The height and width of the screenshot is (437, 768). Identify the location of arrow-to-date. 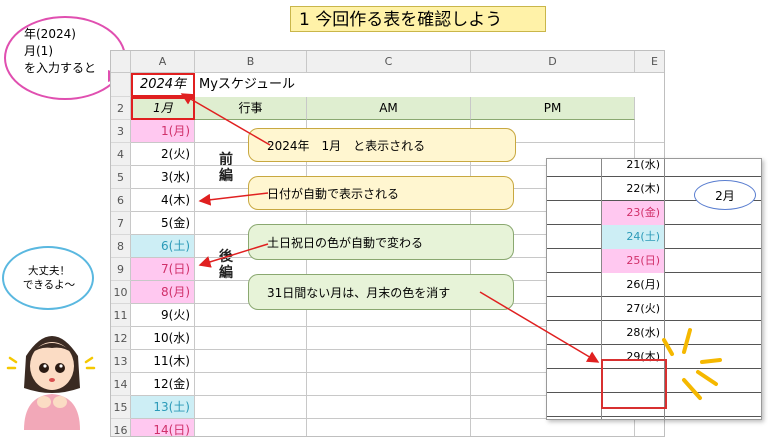
(233, 199).